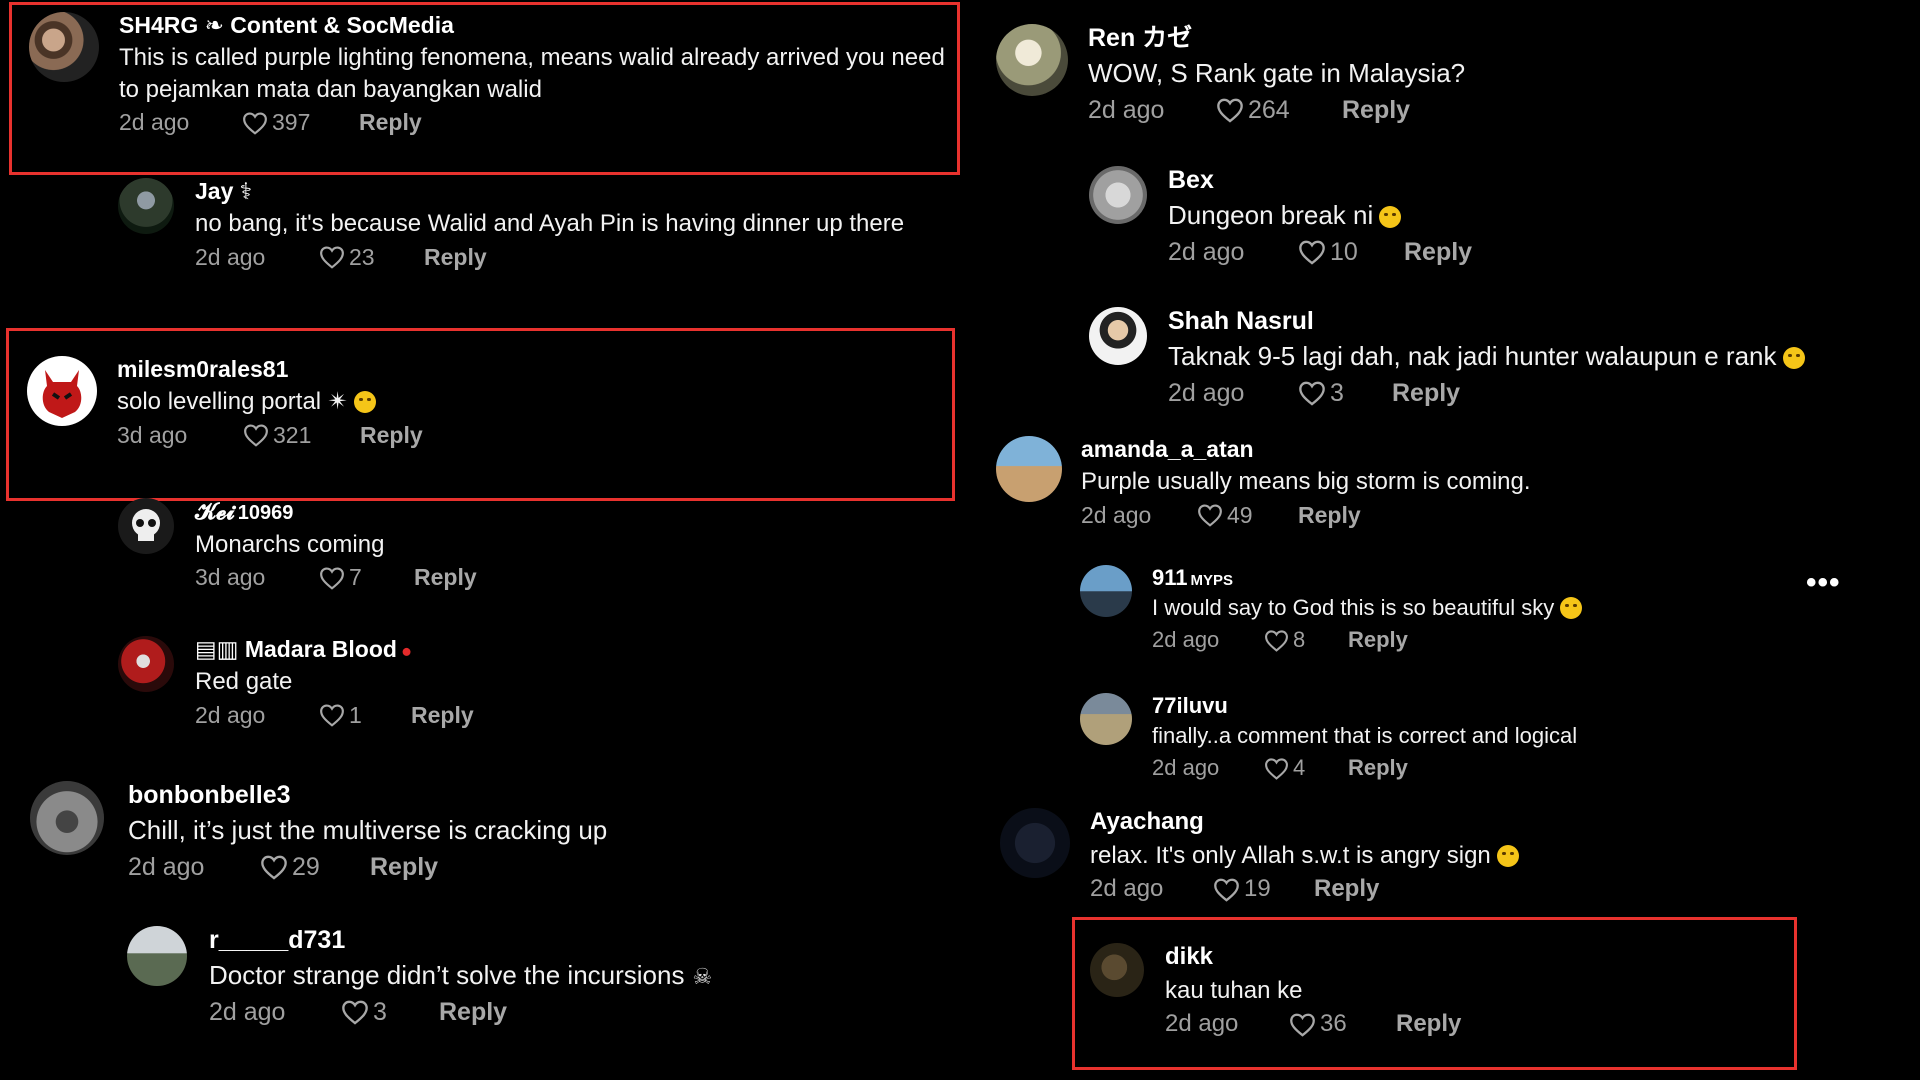 This screenshot has height=1080, width=1920. What do you see at coordinates (232, 402) in the screenshot?
I see `comment-text-content: solo levelling portal ✴` at bounding box center [232, 402].